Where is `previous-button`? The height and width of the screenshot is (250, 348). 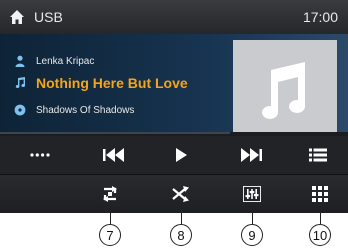 previous-button is located at coordinates (114, 155).